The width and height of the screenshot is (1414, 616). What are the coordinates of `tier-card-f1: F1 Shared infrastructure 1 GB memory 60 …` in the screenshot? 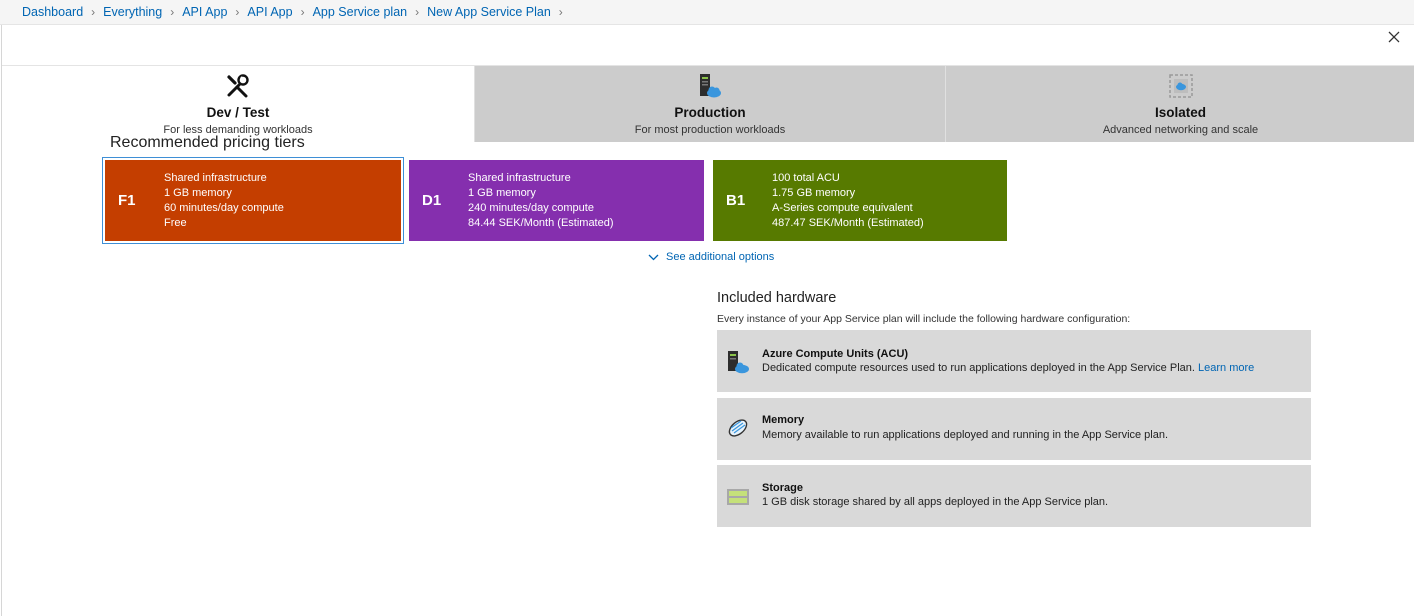 It's located at (253, 200).